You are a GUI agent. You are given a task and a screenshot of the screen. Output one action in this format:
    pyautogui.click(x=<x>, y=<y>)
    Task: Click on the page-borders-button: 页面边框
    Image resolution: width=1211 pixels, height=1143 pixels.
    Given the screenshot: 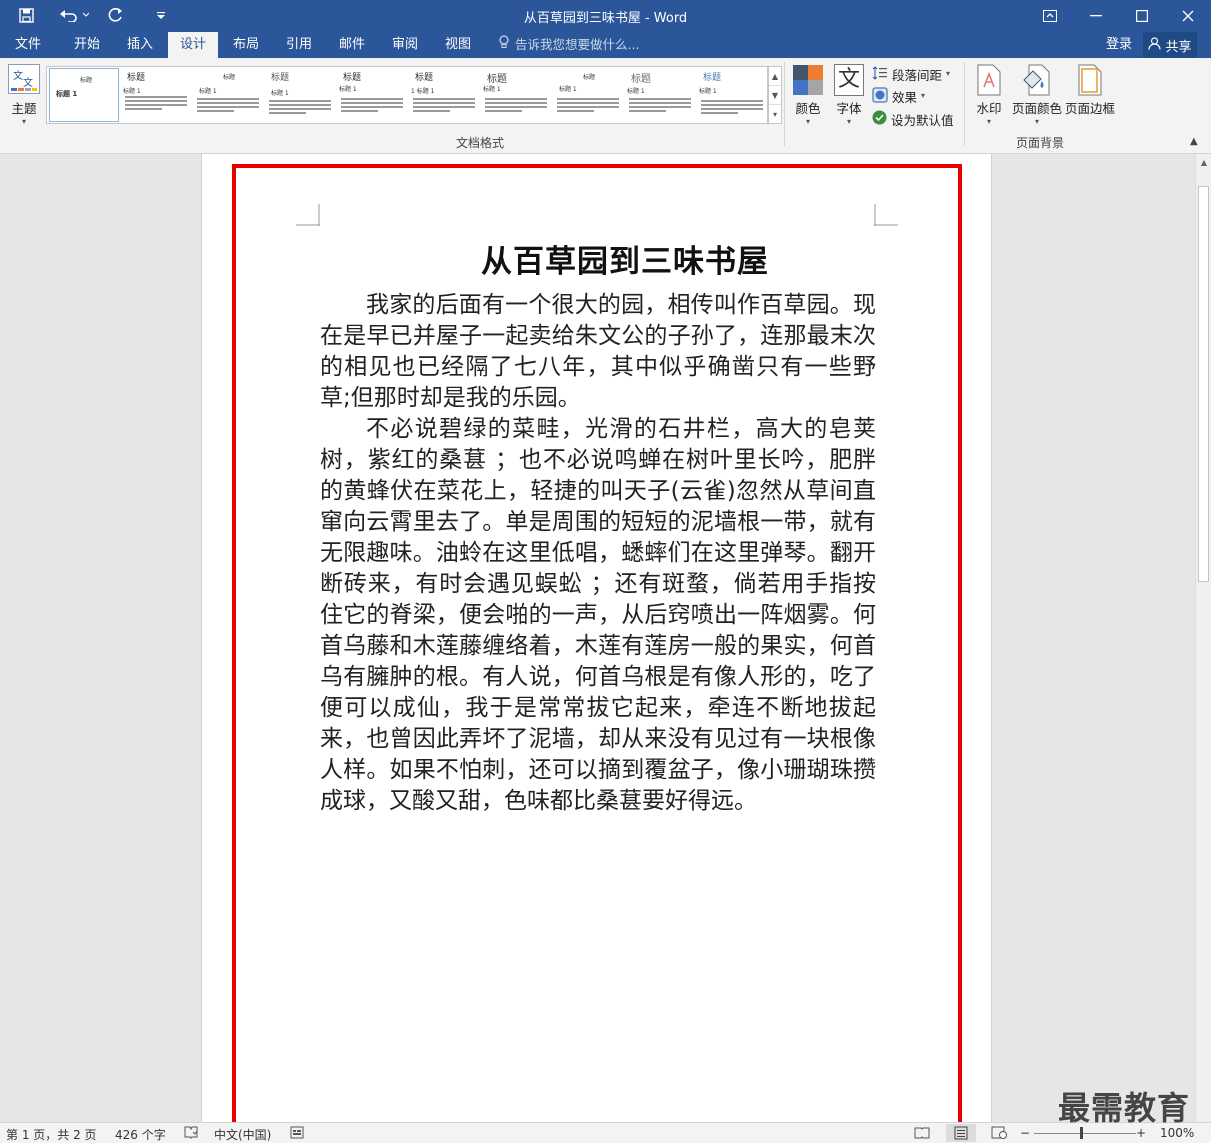 What is the action you would take?
    pyautogui.click(x=1090, y=98)
    